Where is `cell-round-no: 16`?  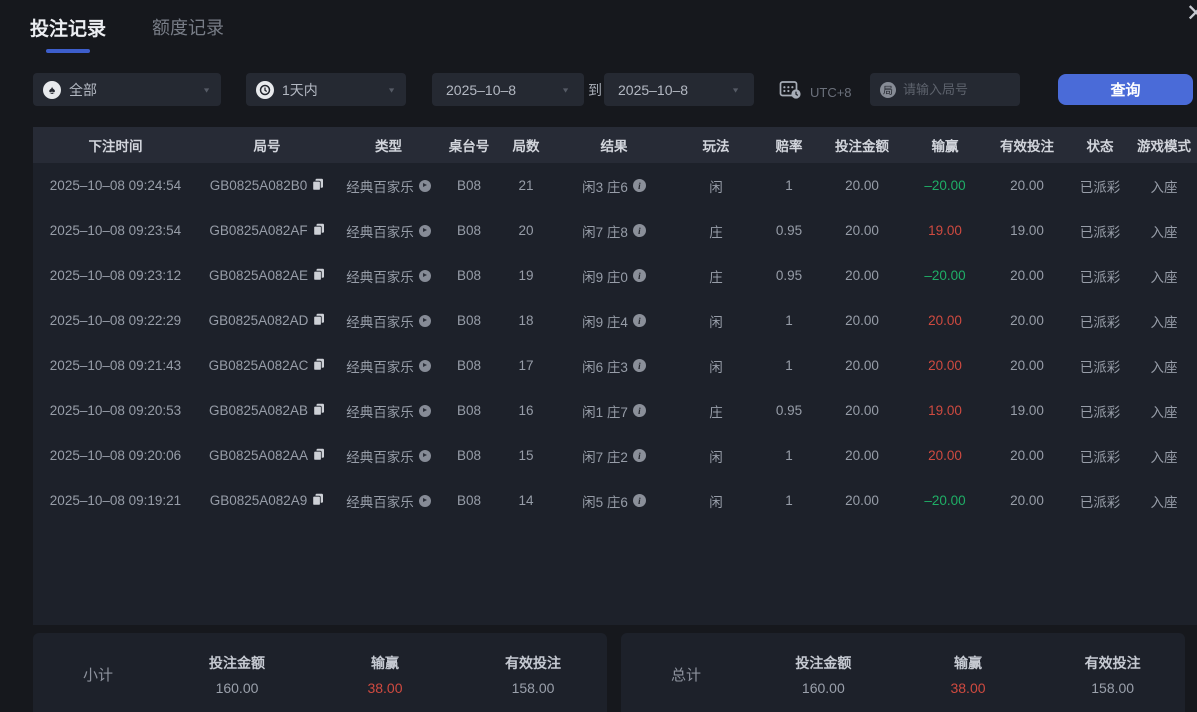 cell-round-no: 16 is located at coordinates (526, 410).